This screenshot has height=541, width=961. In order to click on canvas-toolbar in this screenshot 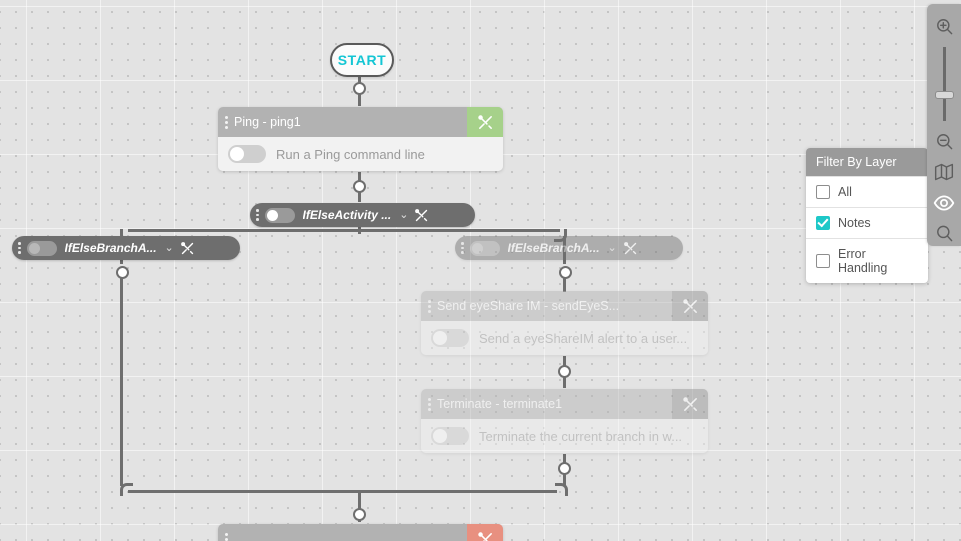, I will do `click(944, 125)`.